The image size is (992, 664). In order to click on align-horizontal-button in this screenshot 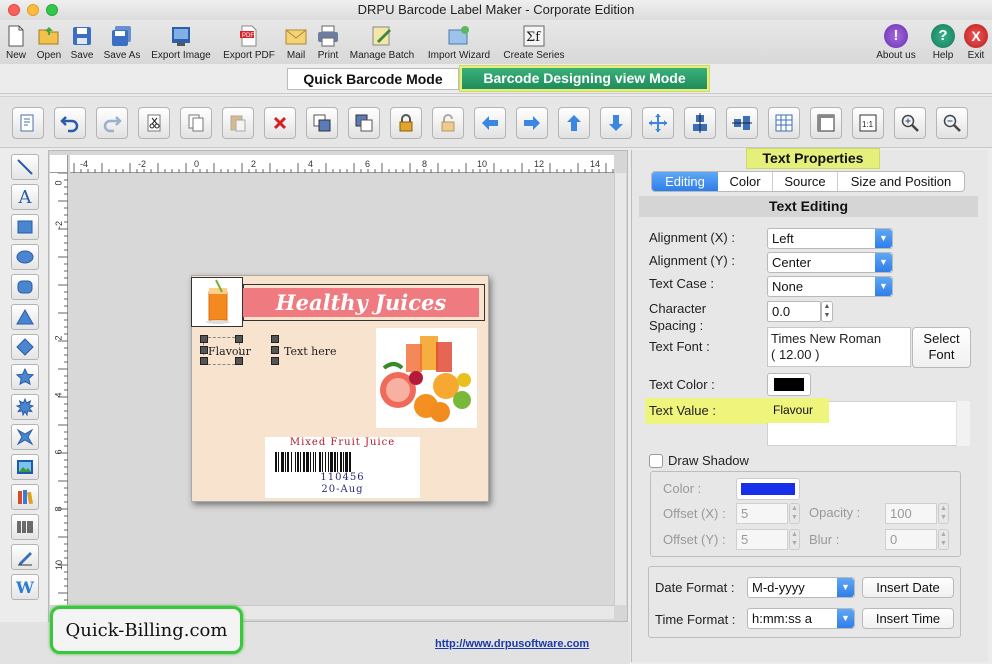, I will do `click(742, 123)`.